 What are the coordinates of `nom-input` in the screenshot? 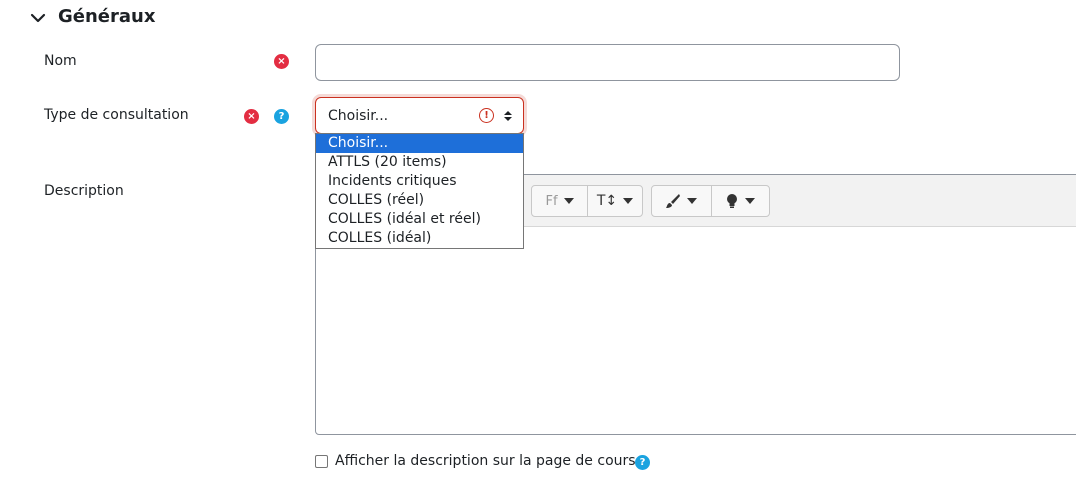 It's located at (607, 62).